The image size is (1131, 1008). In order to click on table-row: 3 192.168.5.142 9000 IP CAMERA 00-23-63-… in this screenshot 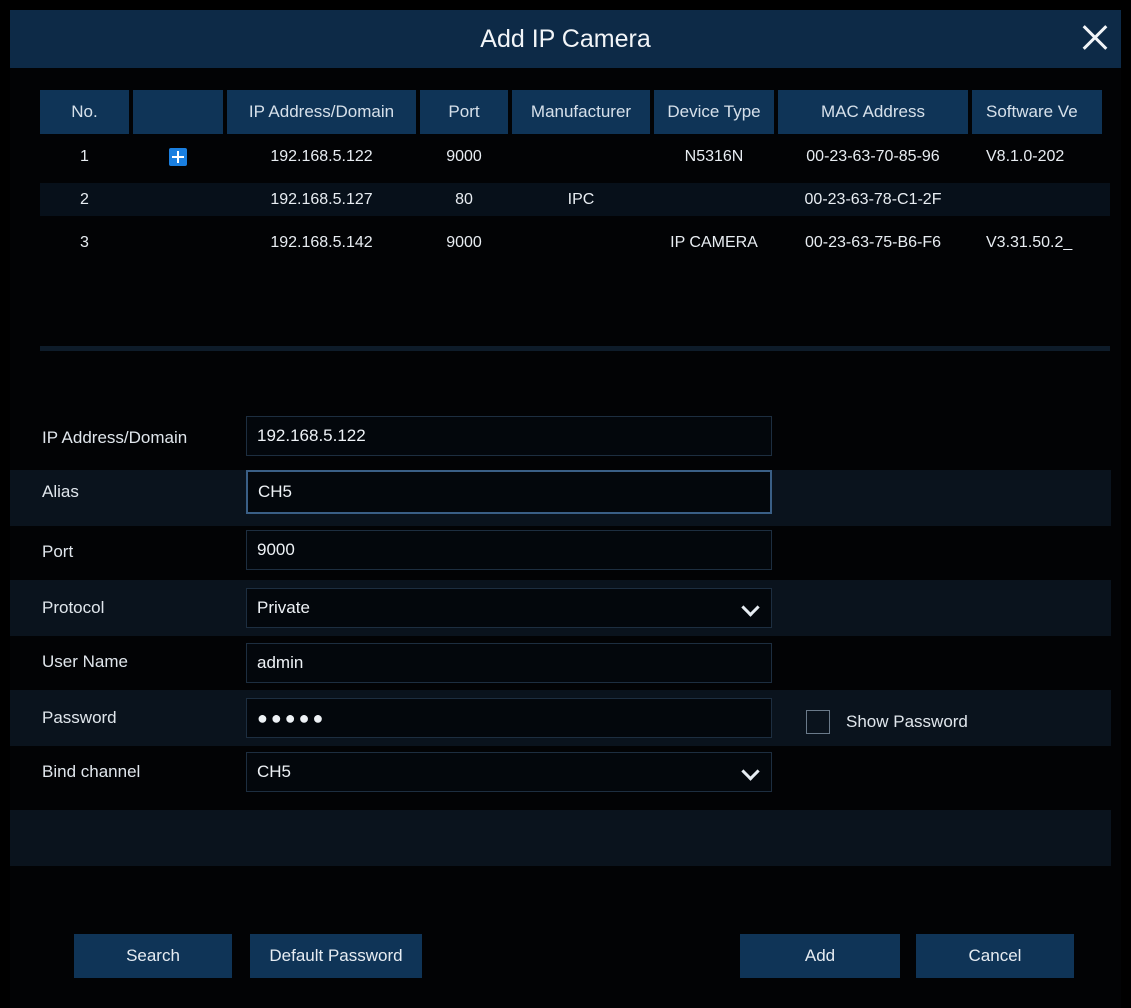, I will do `click(575, 242)`.